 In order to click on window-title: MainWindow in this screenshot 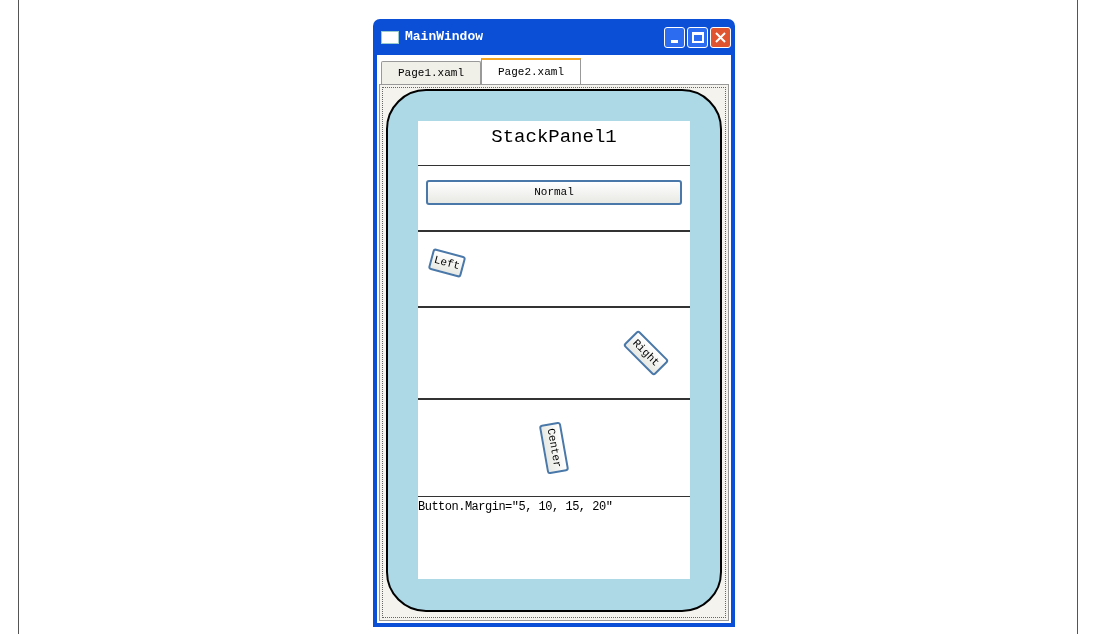, I will do `click(444, 37)`.